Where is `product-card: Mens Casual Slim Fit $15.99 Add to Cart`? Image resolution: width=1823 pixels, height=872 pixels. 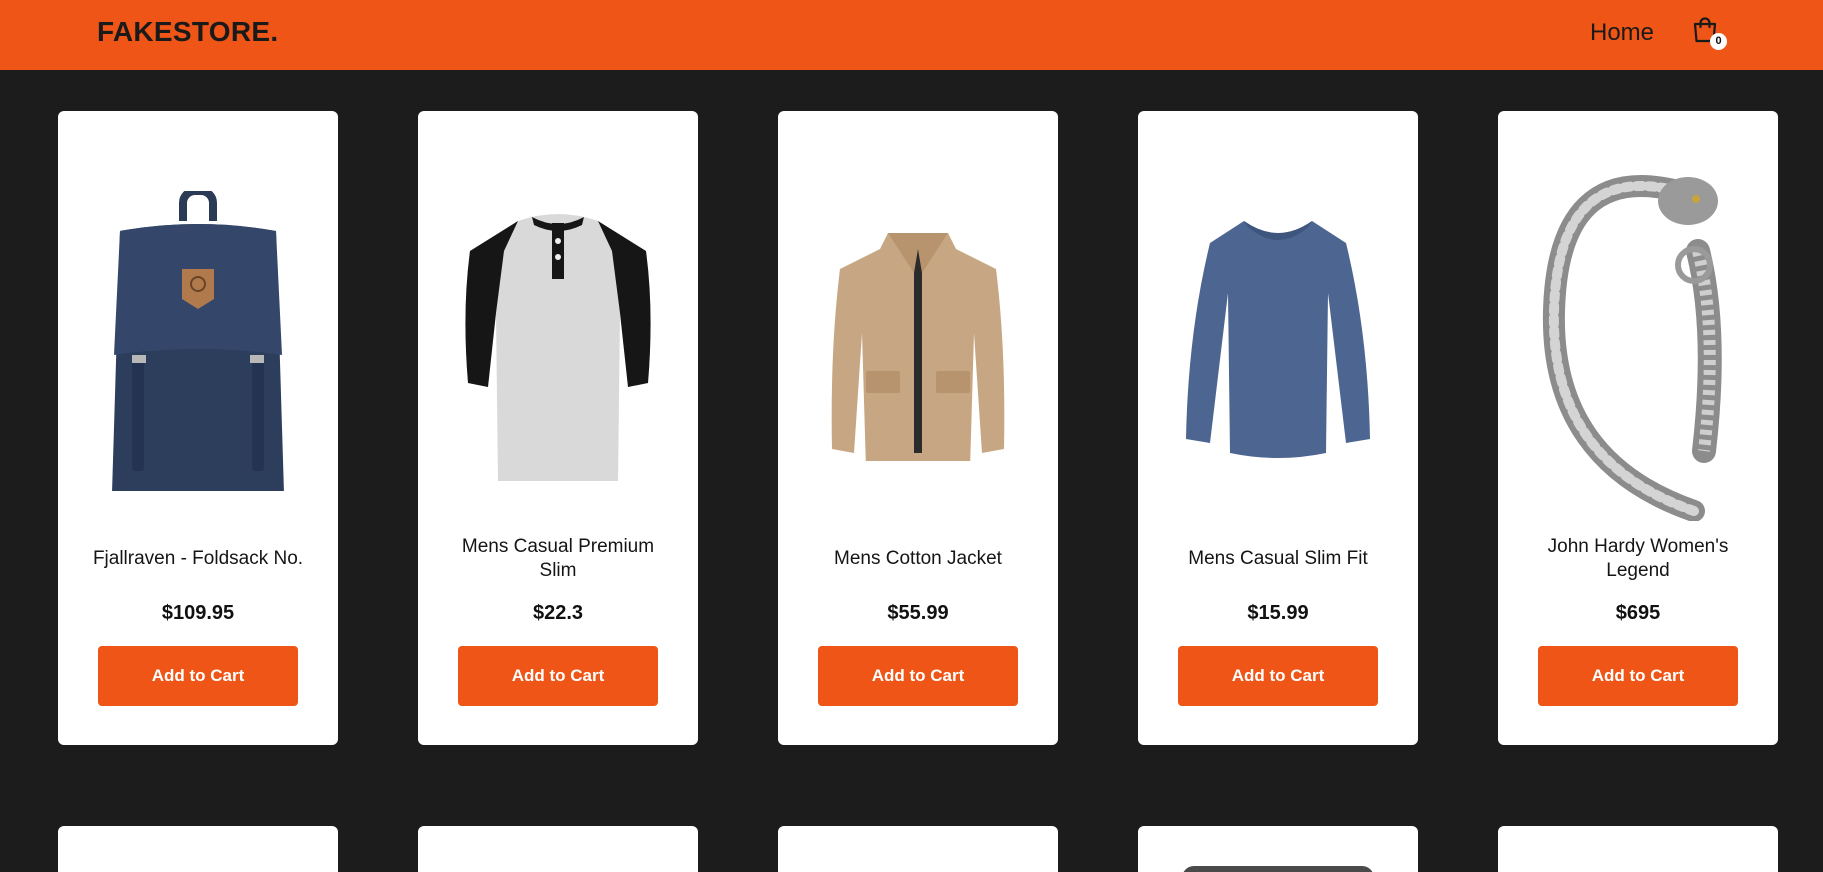
product-card: Mens Casual Slim Fit $15.99 Add to Cart is located at coordinates (1278, 428).